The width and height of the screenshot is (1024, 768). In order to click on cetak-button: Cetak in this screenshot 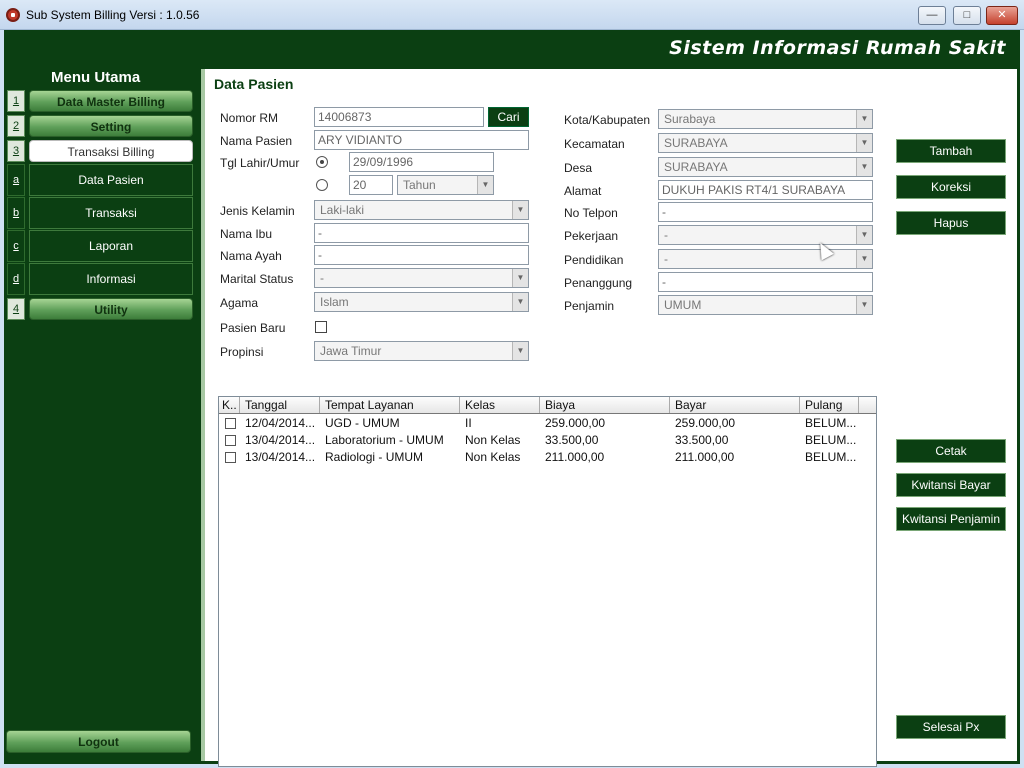, I will do `click(951, 451)`.